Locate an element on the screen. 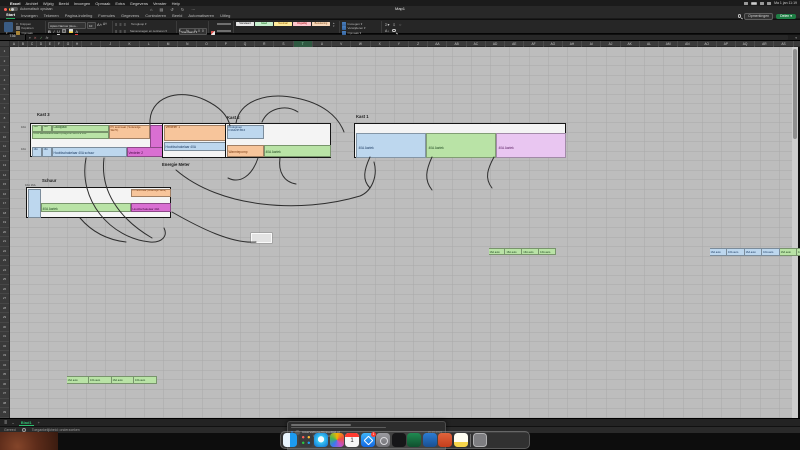 This screenshot has height=450, width=800. tab-uitleg: Uitleg is located at coordinates (225, 15).